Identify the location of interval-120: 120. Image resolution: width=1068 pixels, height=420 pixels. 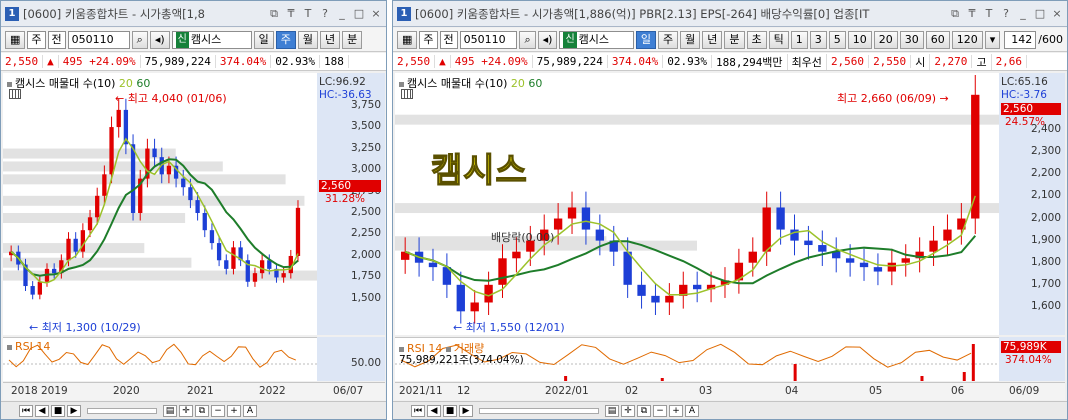
(967, 39).